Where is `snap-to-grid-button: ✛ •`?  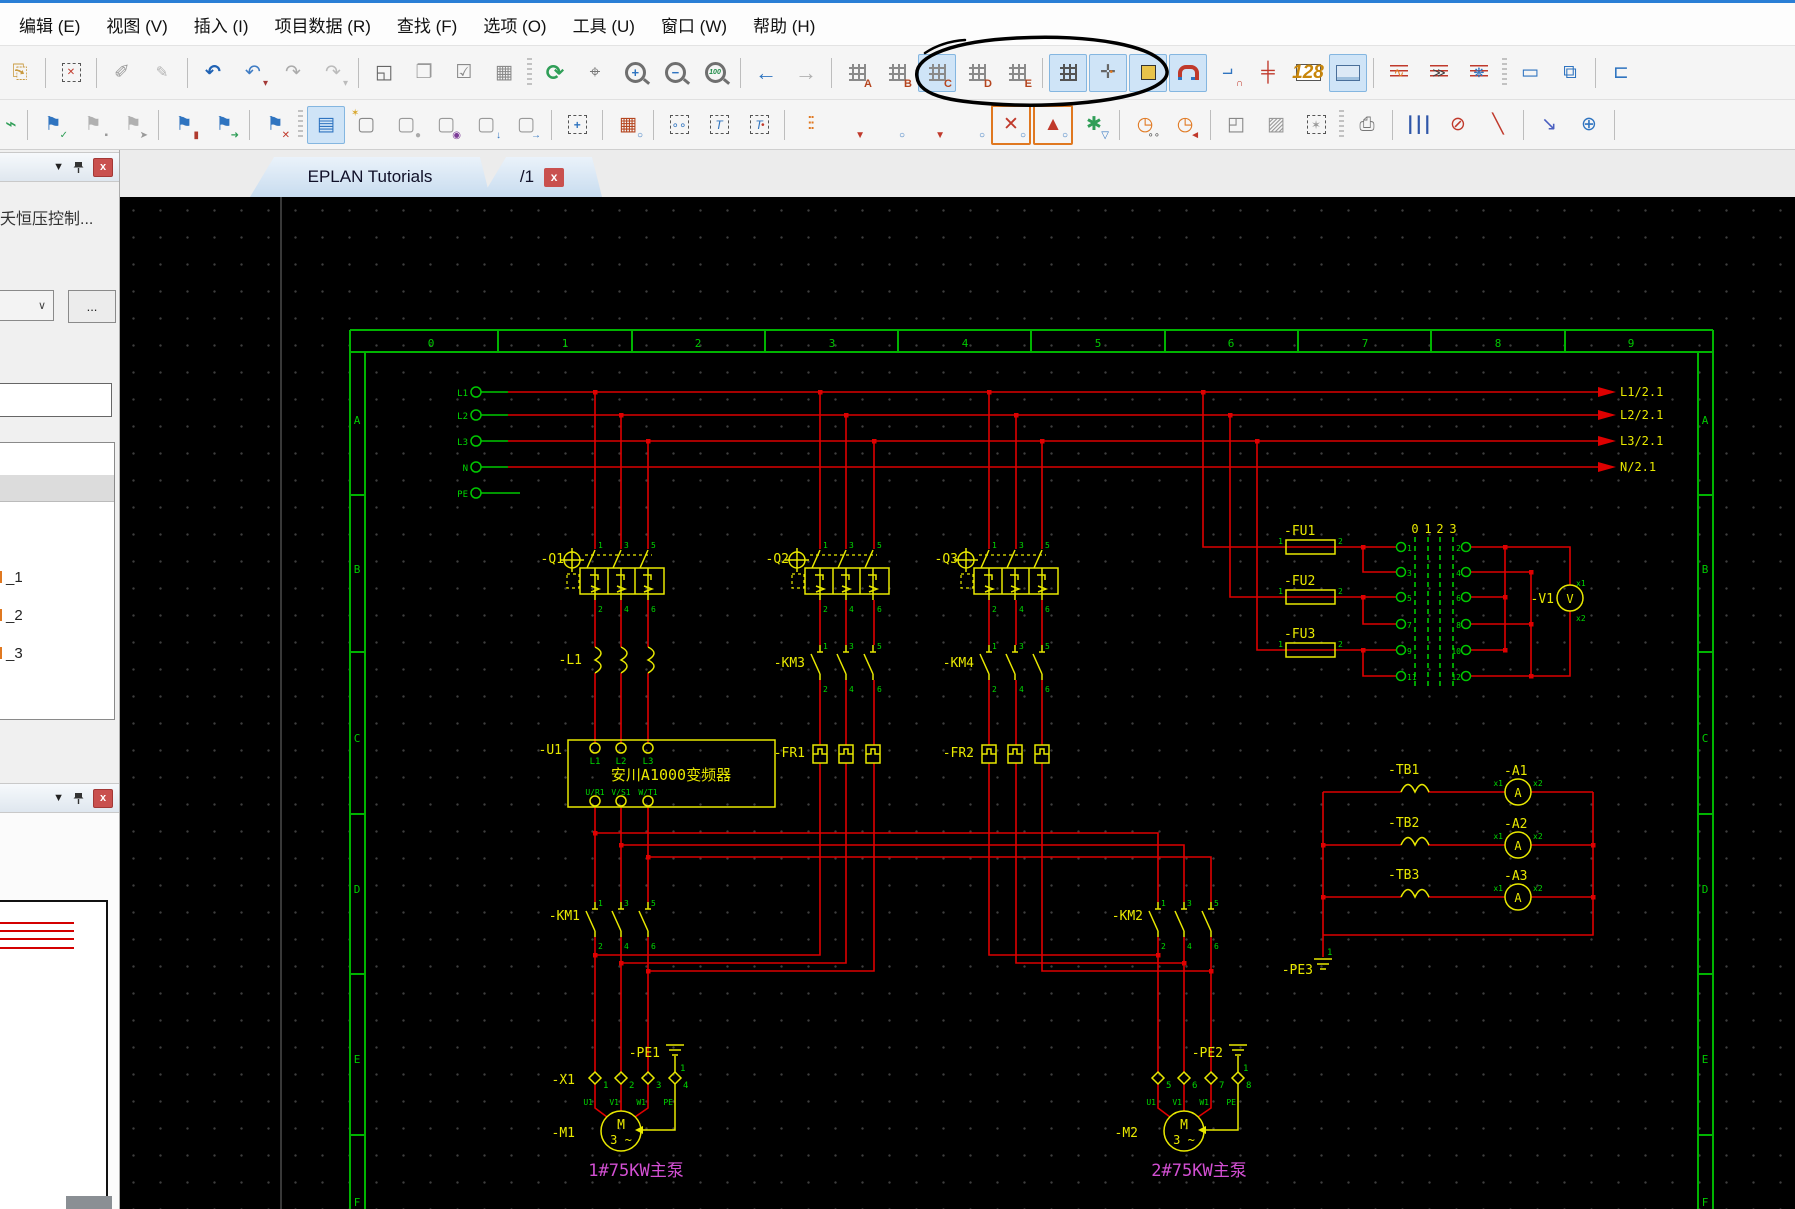
snap-to-grid-button: ✛ • is located at coordinates (1108, 72).